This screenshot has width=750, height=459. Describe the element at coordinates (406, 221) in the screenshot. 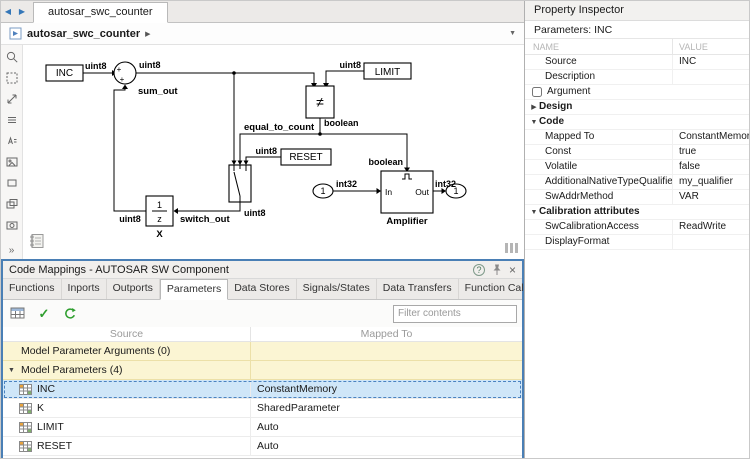

I see `amplifier-block-name: Amplifier` at that location.